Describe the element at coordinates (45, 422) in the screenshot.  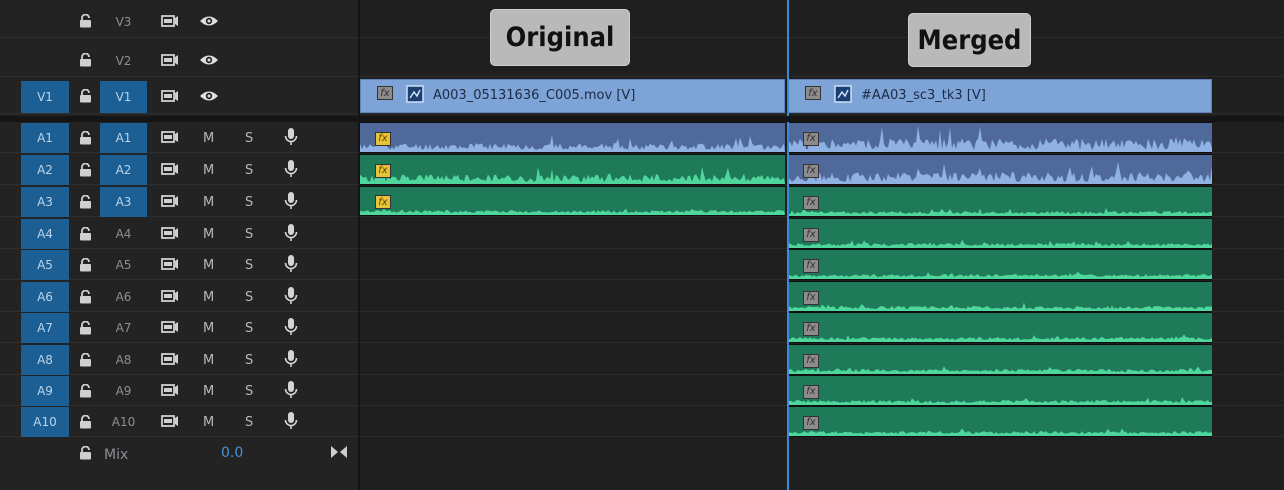
I see `source-patch-a10: A10` at that location.